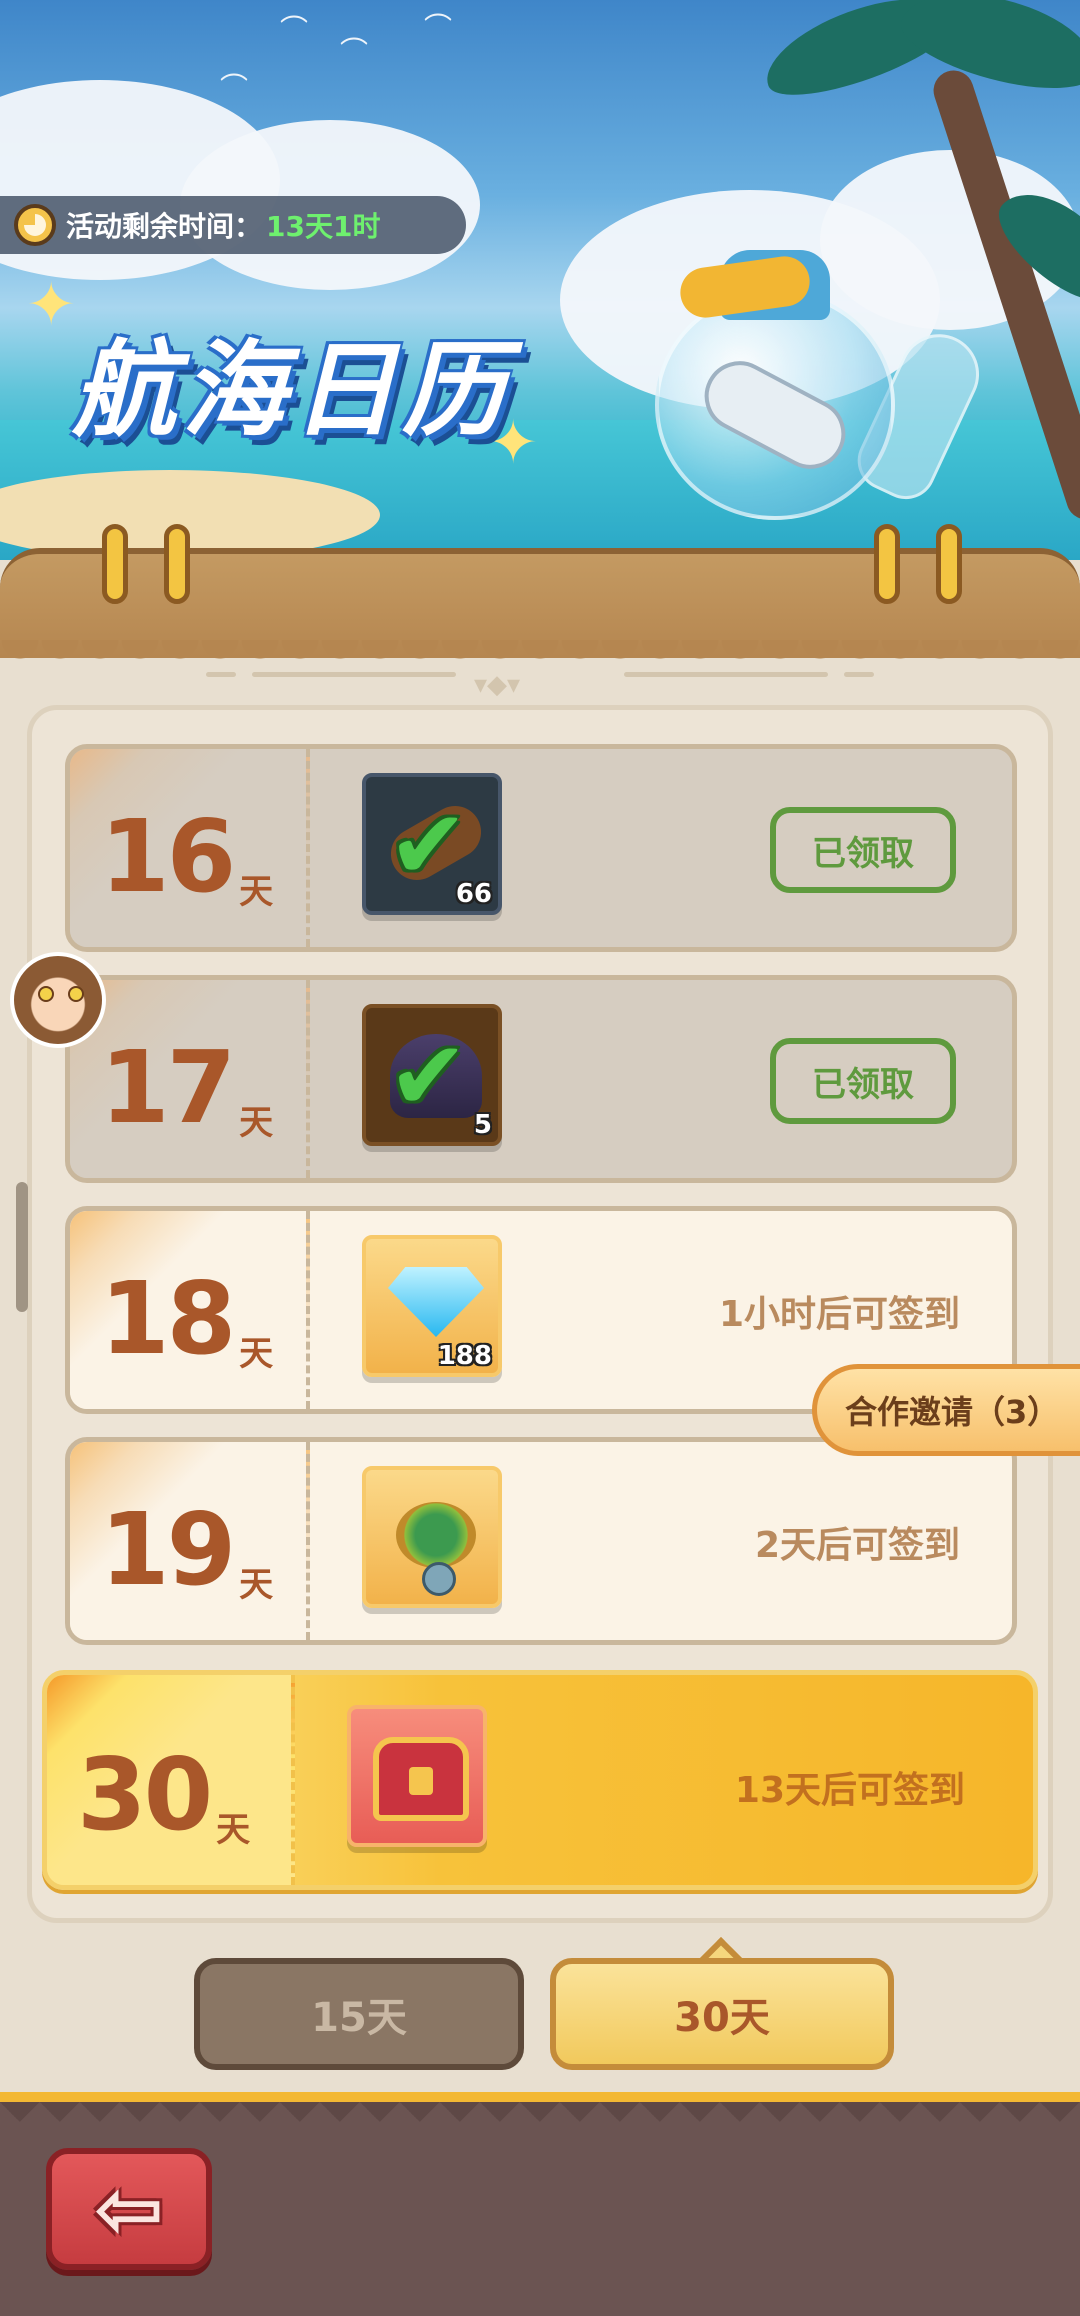 Image resolution: width=1080 pixels, height=2316 pixels. I want to click on calendar-row-final: 30 天 13天后可签到, so click(540, 1780).